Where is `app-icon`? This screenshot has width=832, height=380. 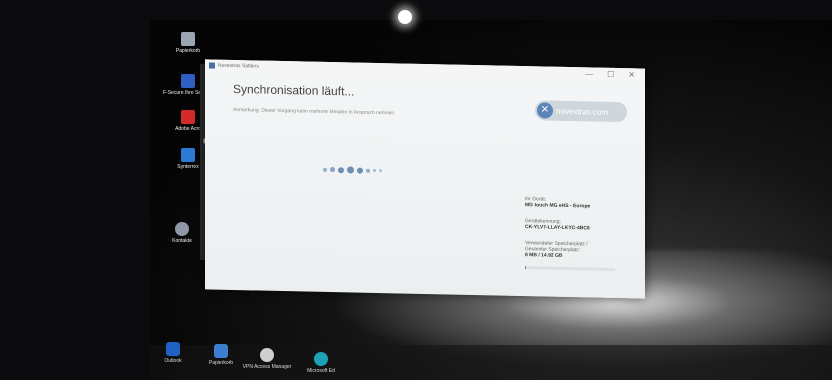 app-icon is located at coordinates (188, 155).